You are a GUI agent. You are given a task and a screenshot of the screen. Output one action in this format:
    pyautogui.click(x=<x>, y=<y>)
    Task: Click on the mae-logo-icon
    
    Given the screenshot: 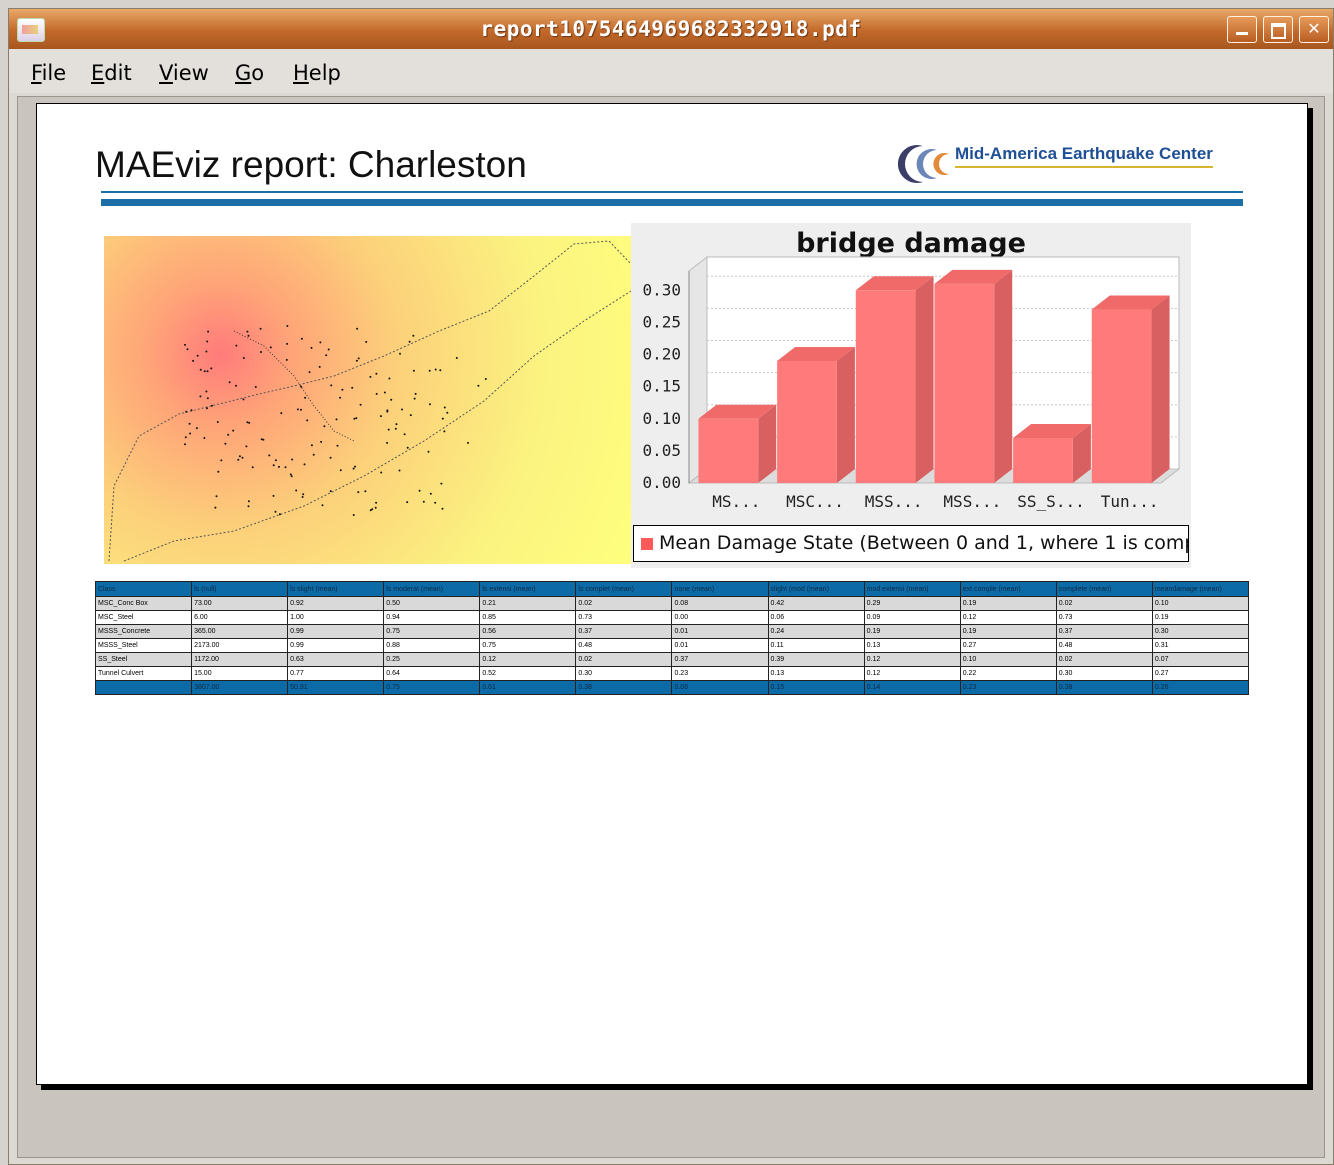 What is the action you would take?
    pyautogui.click(x=923, y=164)
    